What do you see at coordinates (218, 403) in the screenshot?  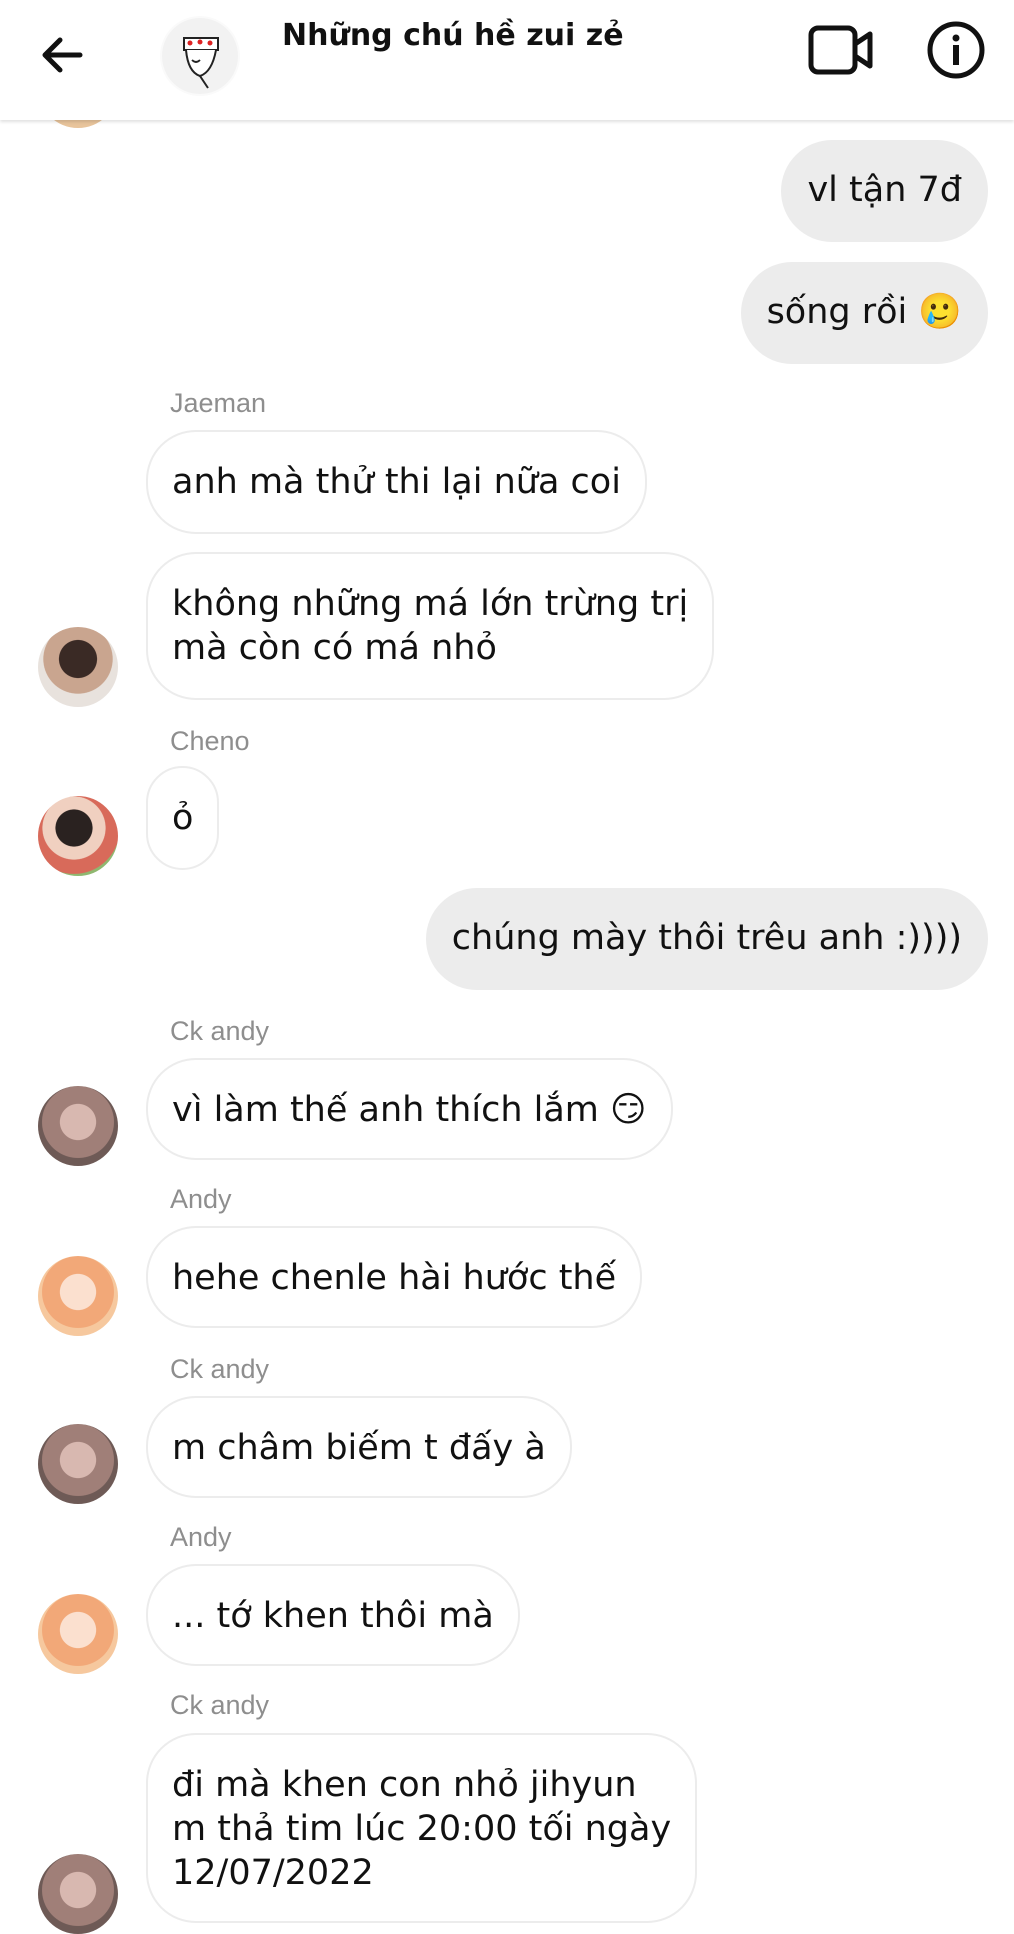 I see `sender-name: Jaeman` at bounding box center [218, 403].